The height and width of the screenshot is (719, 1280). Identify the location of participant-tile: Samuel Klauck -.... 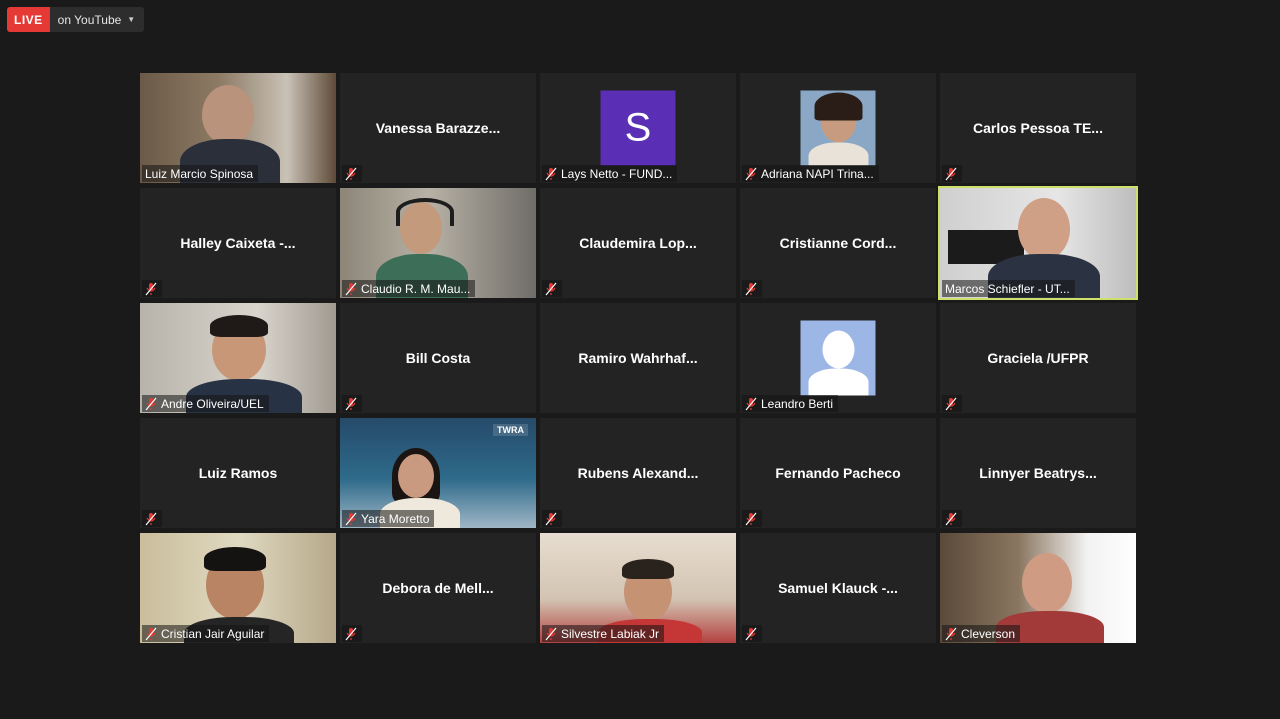
(838, 588).